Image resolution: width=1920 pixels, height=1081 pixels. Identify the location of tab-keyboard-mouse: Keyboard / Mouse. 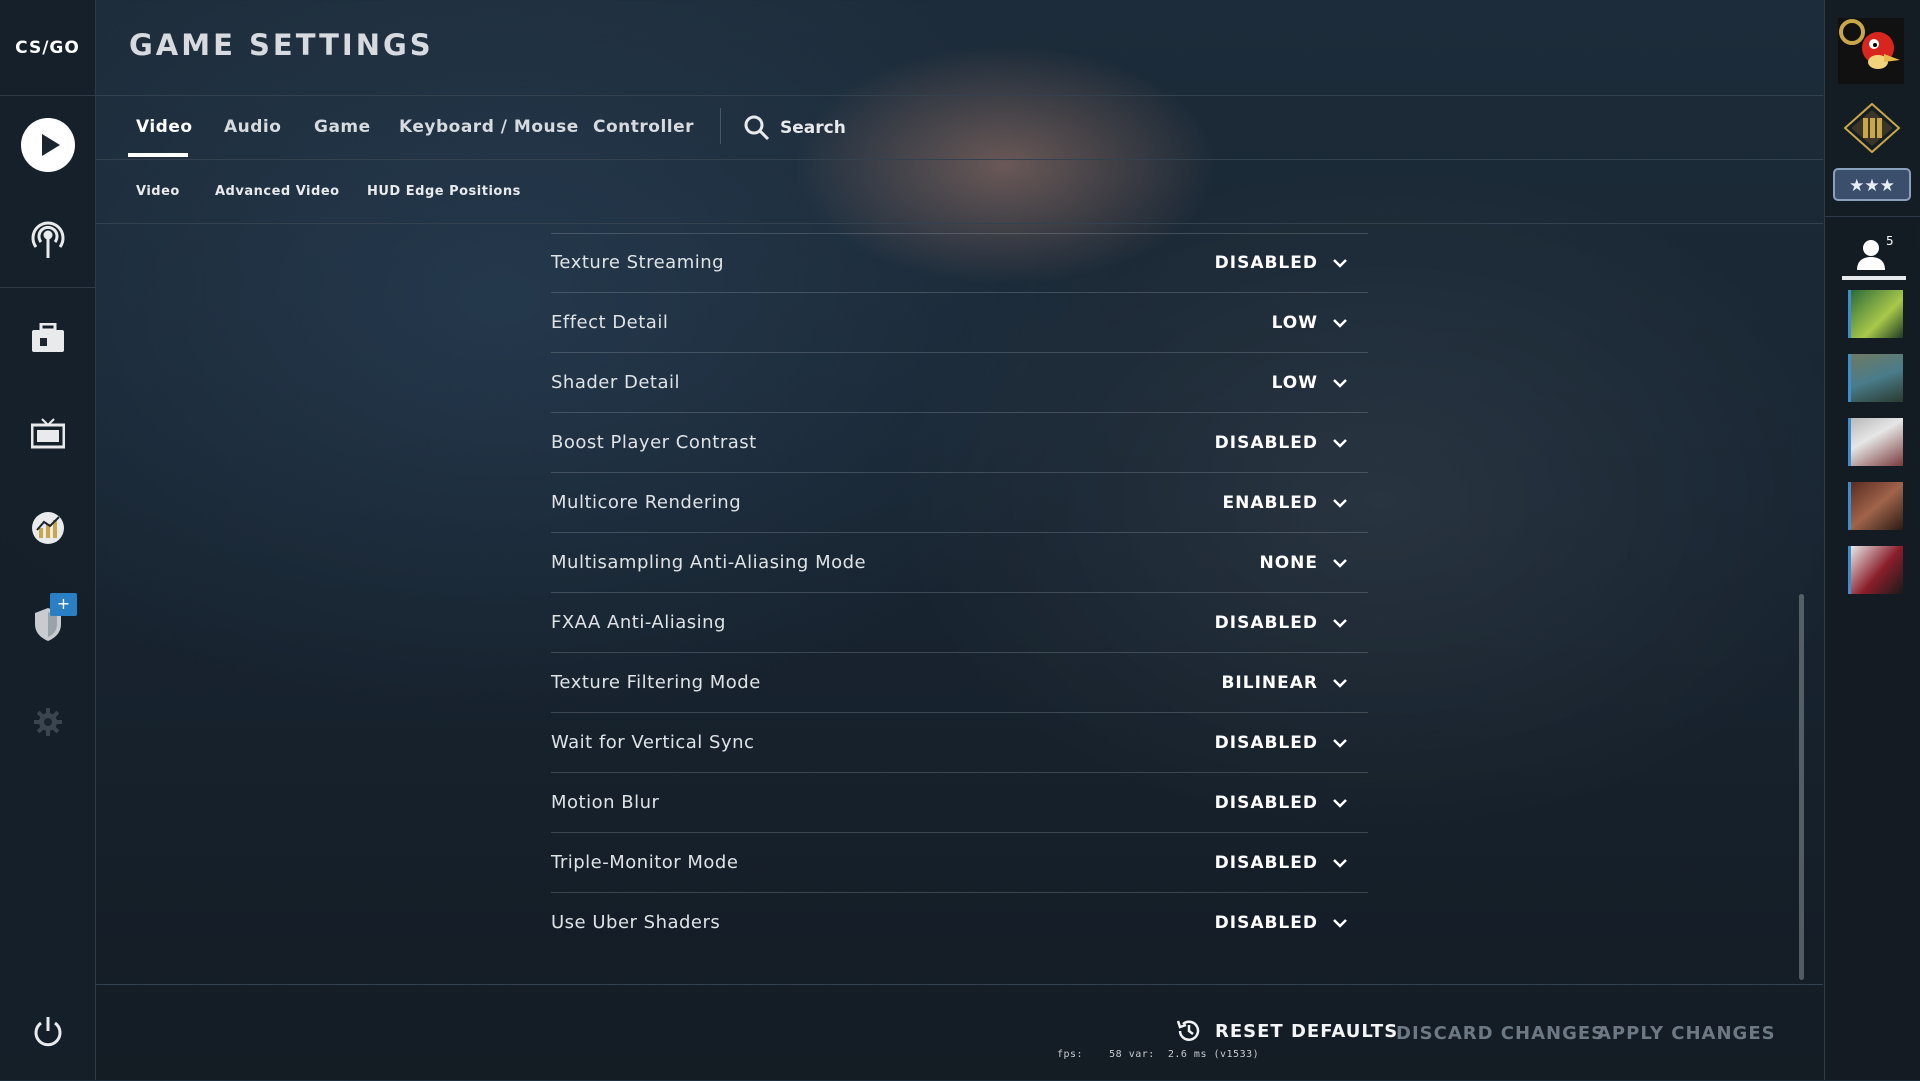
(489, 127).